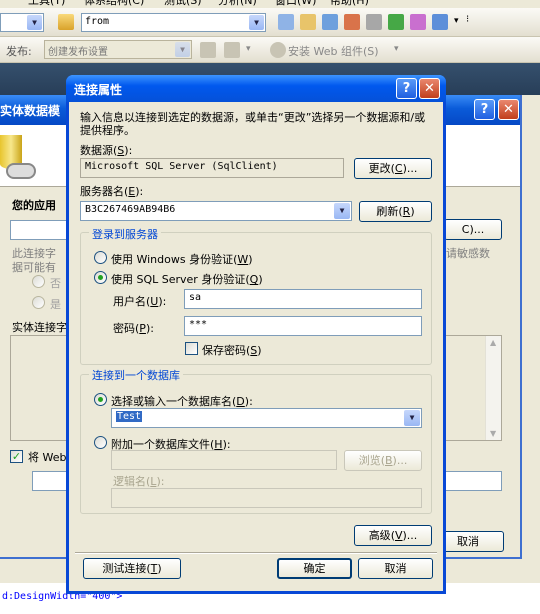 This screenshot has width=540, height=614. What do you see at coordinates (395, 568) in the screenshot?
I see `cancel-button: 取消` at bounding box center [395, 568].